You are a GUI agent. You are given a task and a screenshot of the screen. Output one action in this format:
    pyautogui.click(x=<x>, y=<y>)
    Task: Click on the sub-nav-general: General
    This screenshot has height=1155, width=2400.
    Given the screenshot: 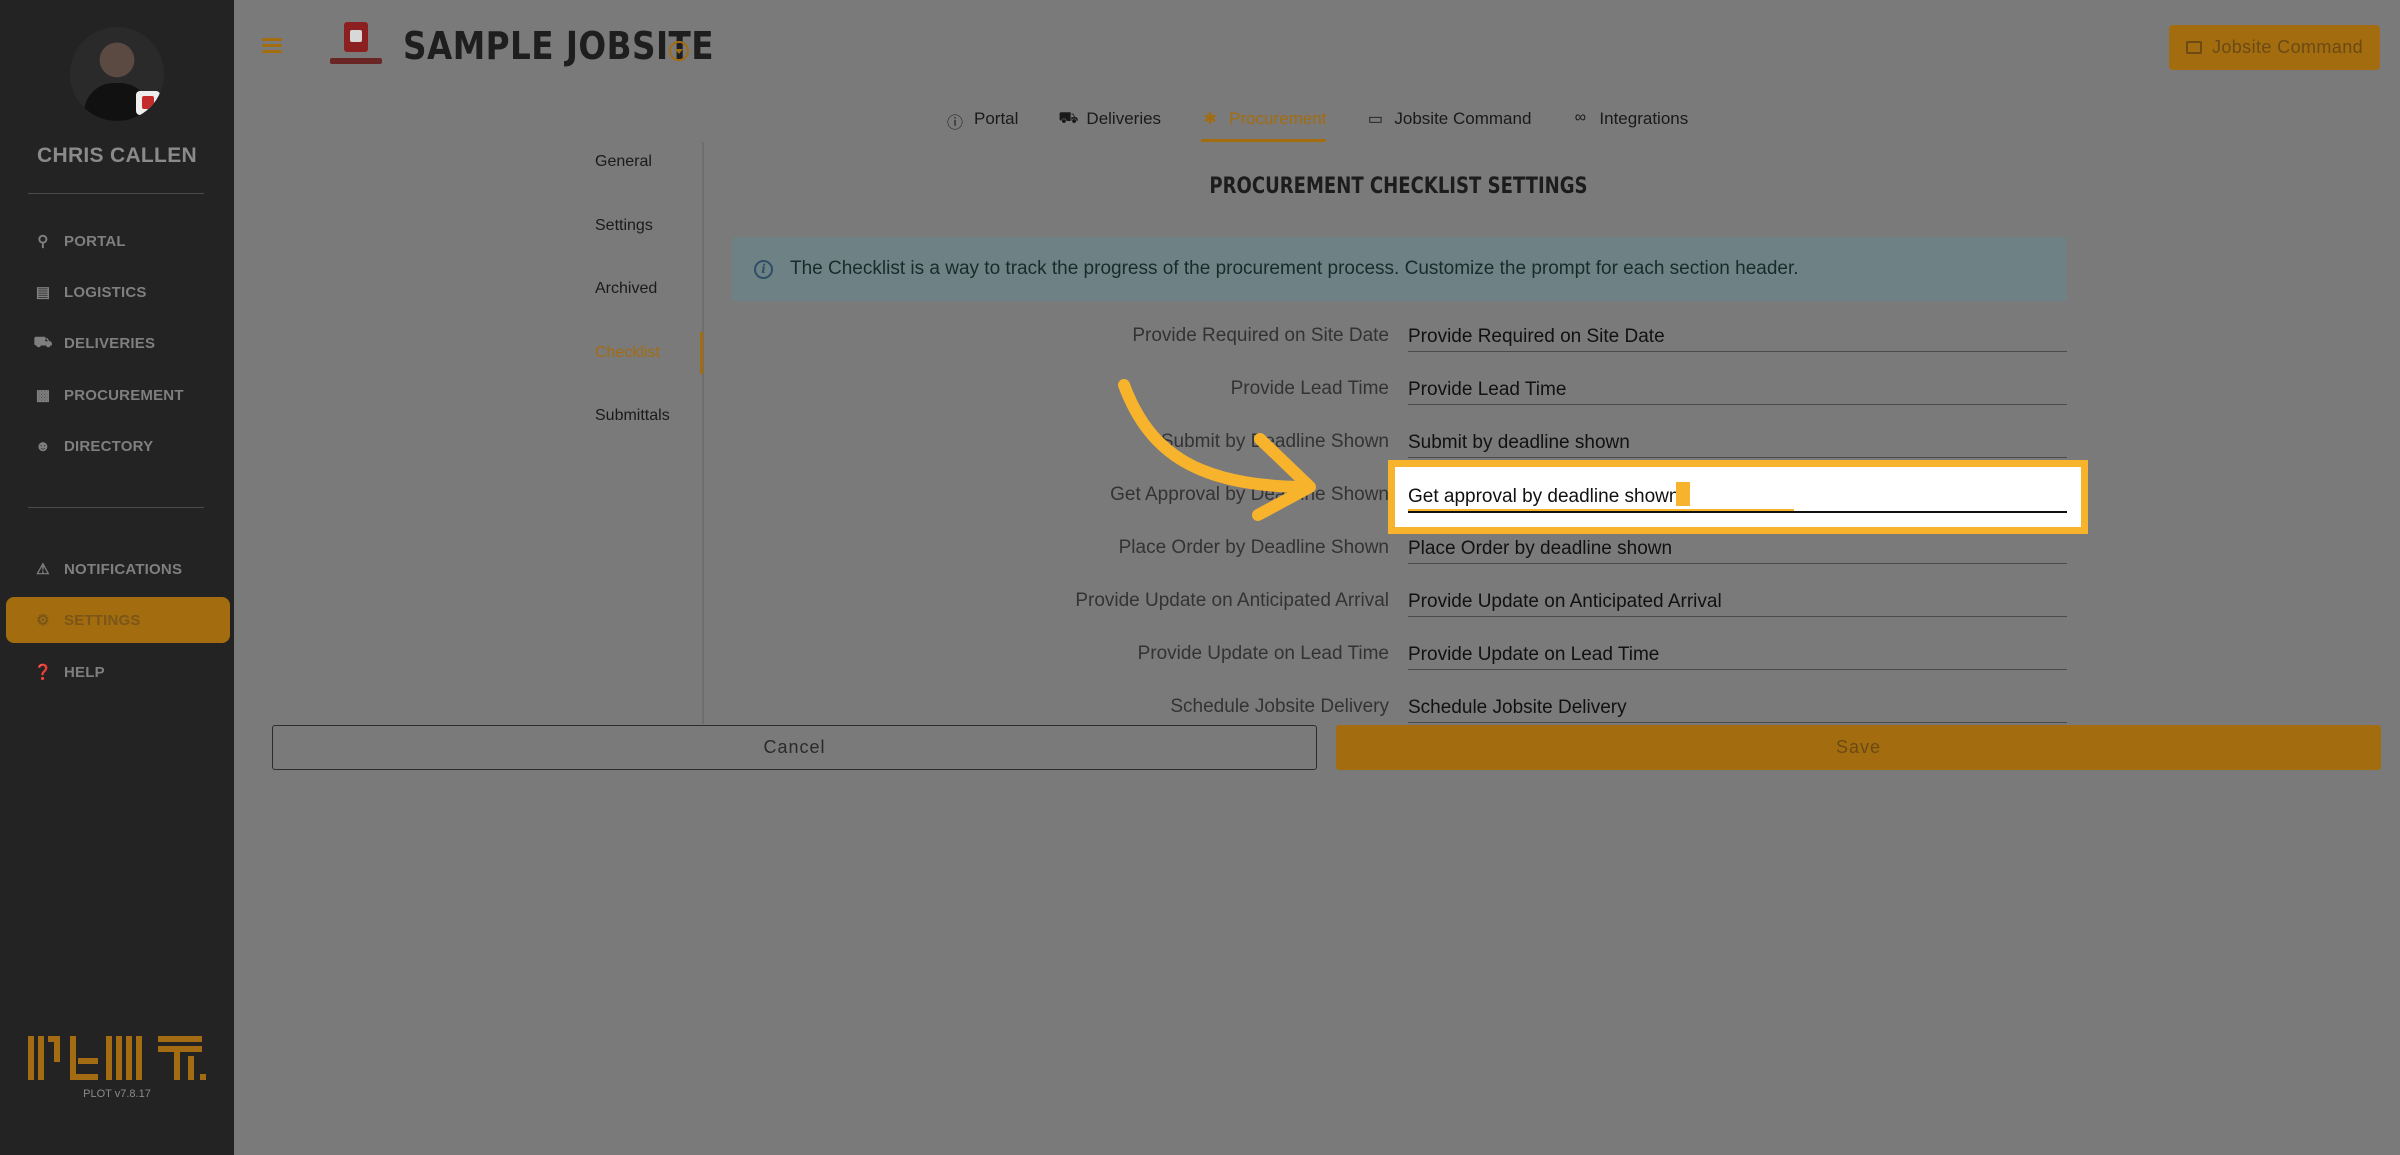 What is the action you would take?
    pyautogui.click(x=623, y=162)
    